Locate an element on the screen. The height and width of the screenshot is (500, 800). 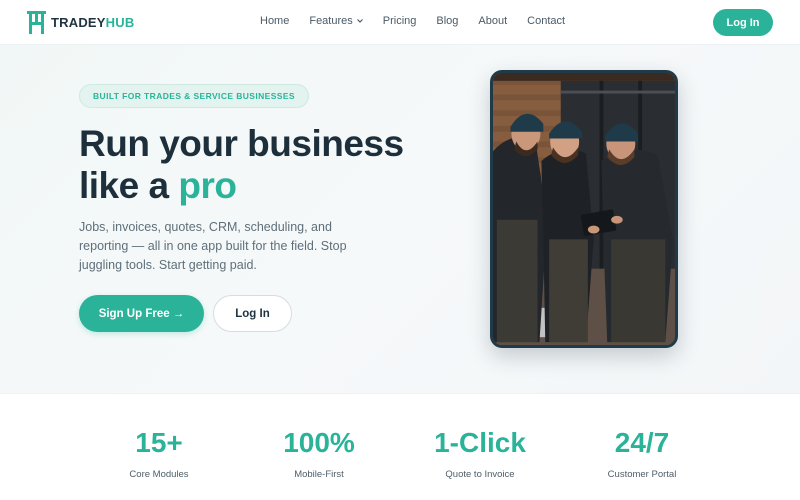
hero-headline: Run your business like a pro is located at coordinates (269, 165).